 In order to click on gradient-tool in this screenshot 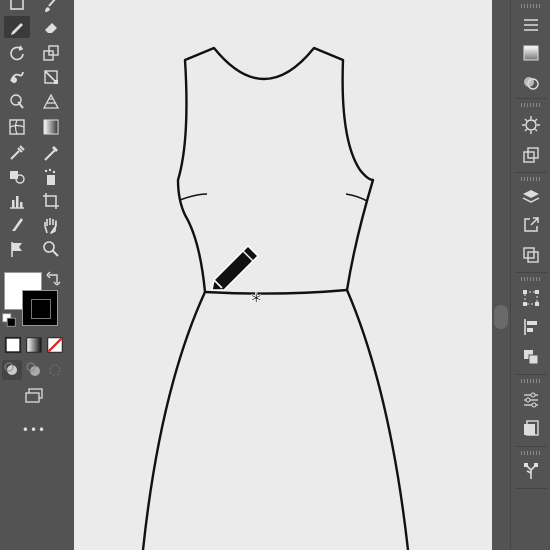, I will do `click(51, 127)`.